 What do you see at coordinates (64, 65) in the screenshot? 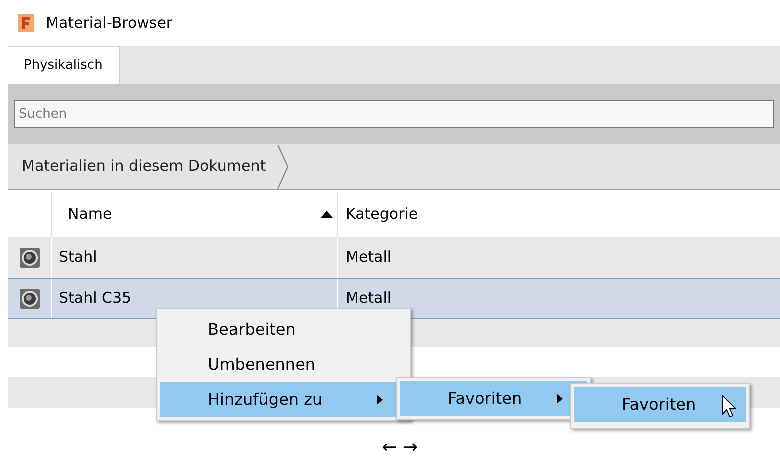
I see `tab: Physikalisch` at bounding box center [64, 65].